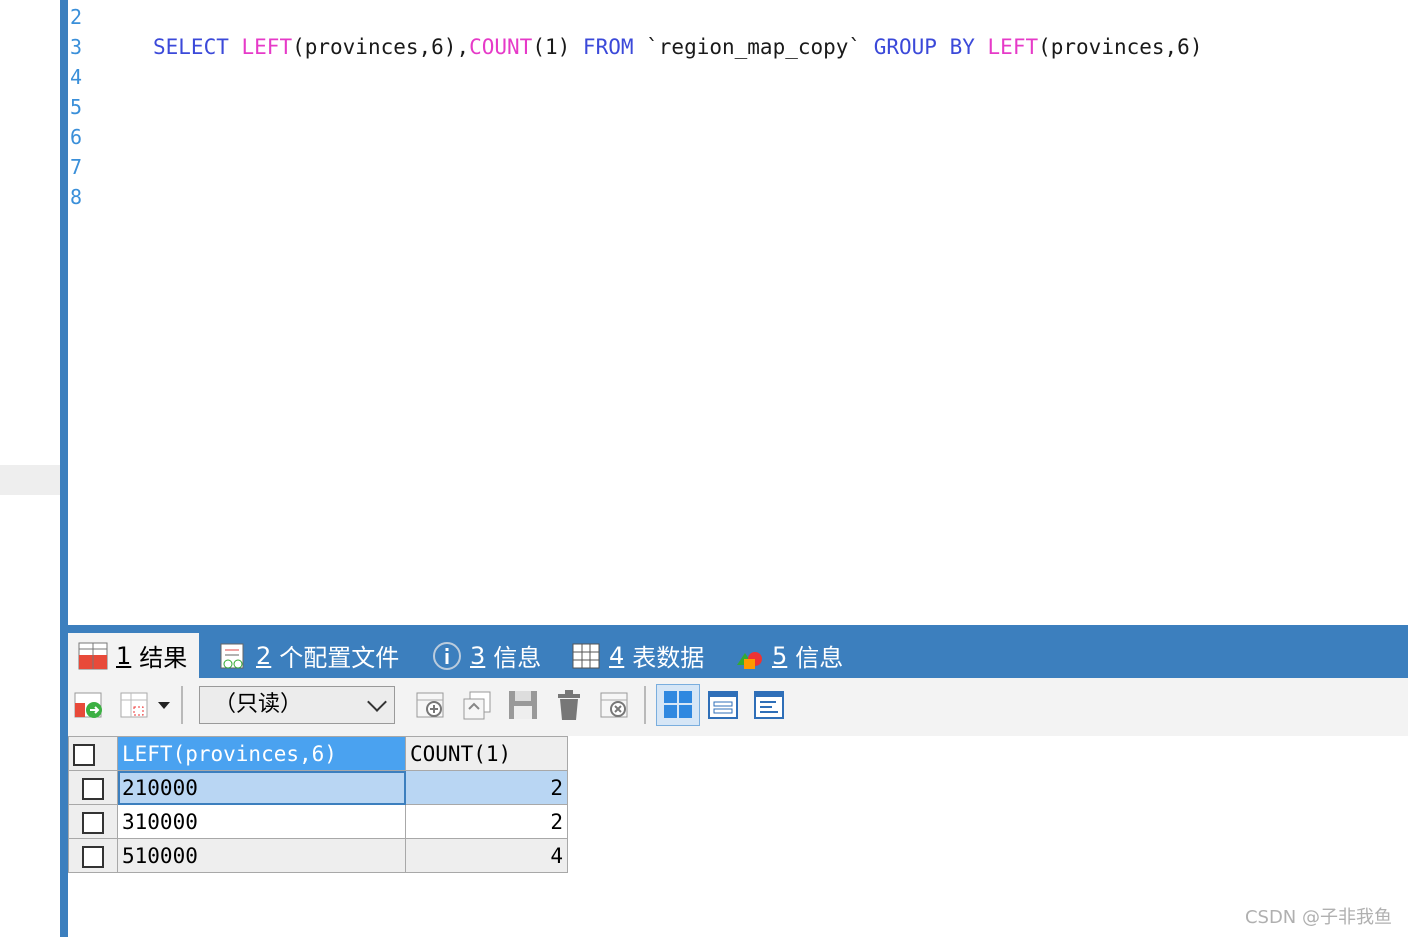 The image size is (1408, 937). Describe the element at coordinates (738, 77) in the screenshot. I see `code-line: 4` at that location.